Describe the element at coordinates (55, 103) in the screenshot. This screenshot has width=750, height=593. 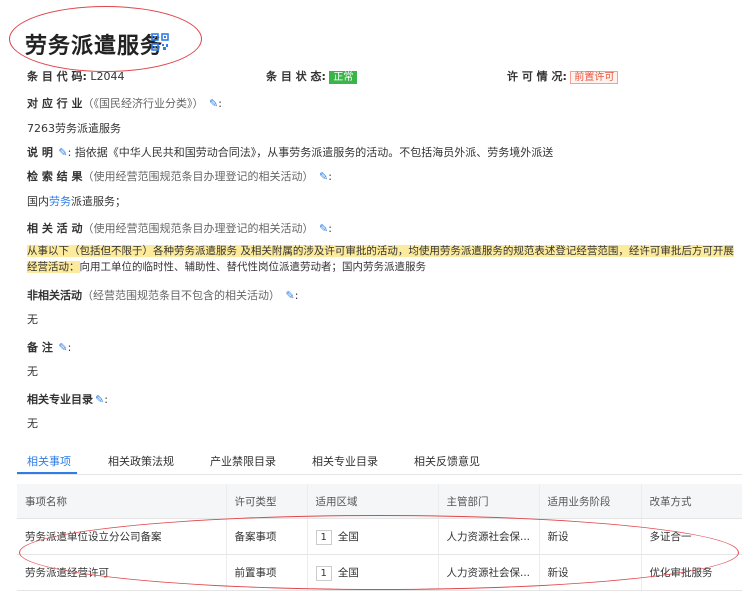
I see `industry-label: 对 应 行 业` at that location.